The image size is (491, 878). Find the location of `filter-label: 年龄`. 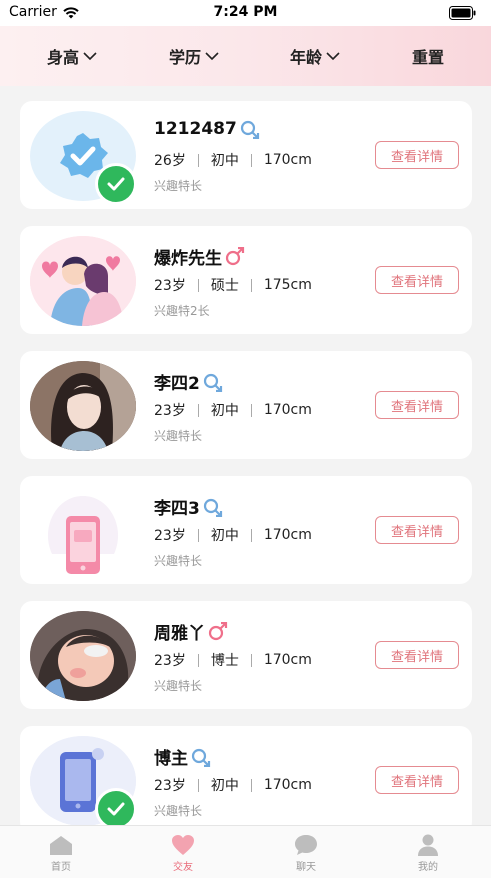

filter-label: 年龄 is located at coordinates (306, 57).